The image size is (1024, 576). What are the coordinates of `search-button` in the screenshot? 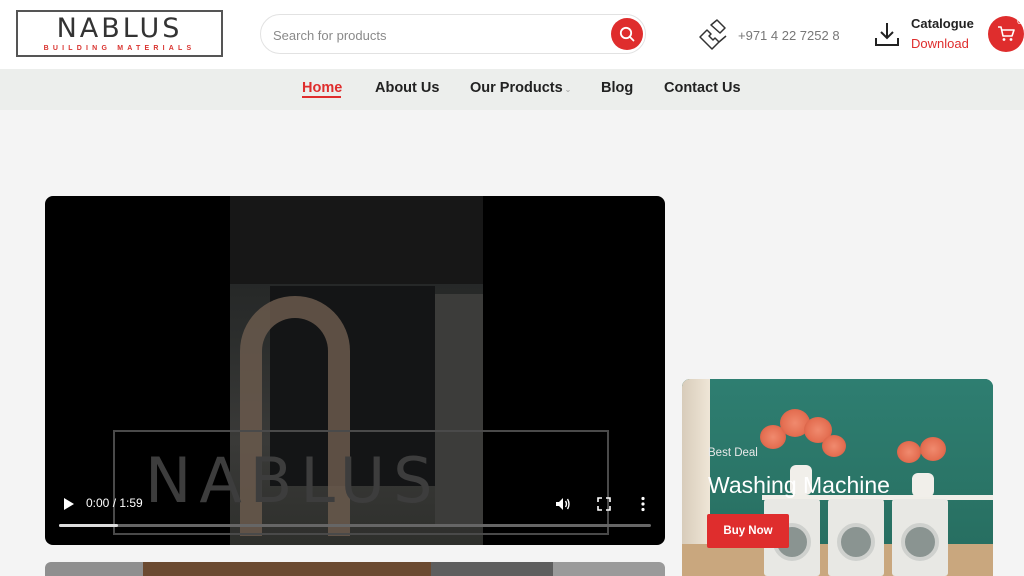 It's located at (627, 34).